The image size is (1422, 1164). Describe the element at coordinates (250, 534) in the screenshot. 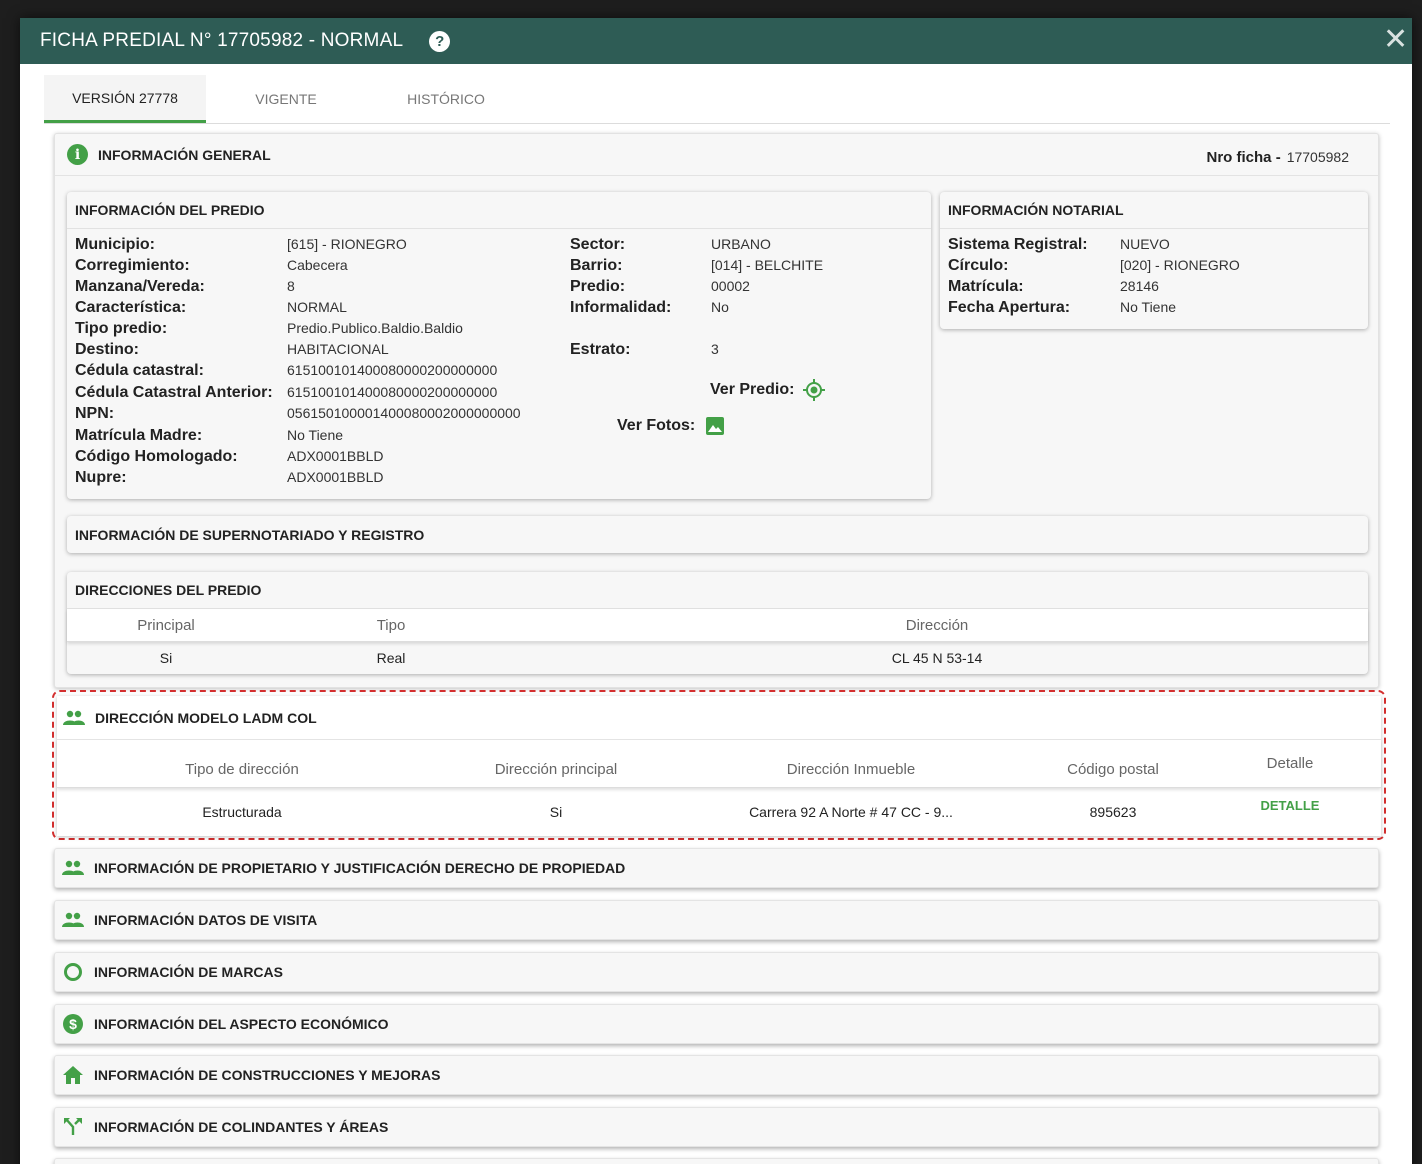

I see `supernotariado-title: INFORMACIÓN DE SUPERNOTARIADO Y REGISTRO` at that location.